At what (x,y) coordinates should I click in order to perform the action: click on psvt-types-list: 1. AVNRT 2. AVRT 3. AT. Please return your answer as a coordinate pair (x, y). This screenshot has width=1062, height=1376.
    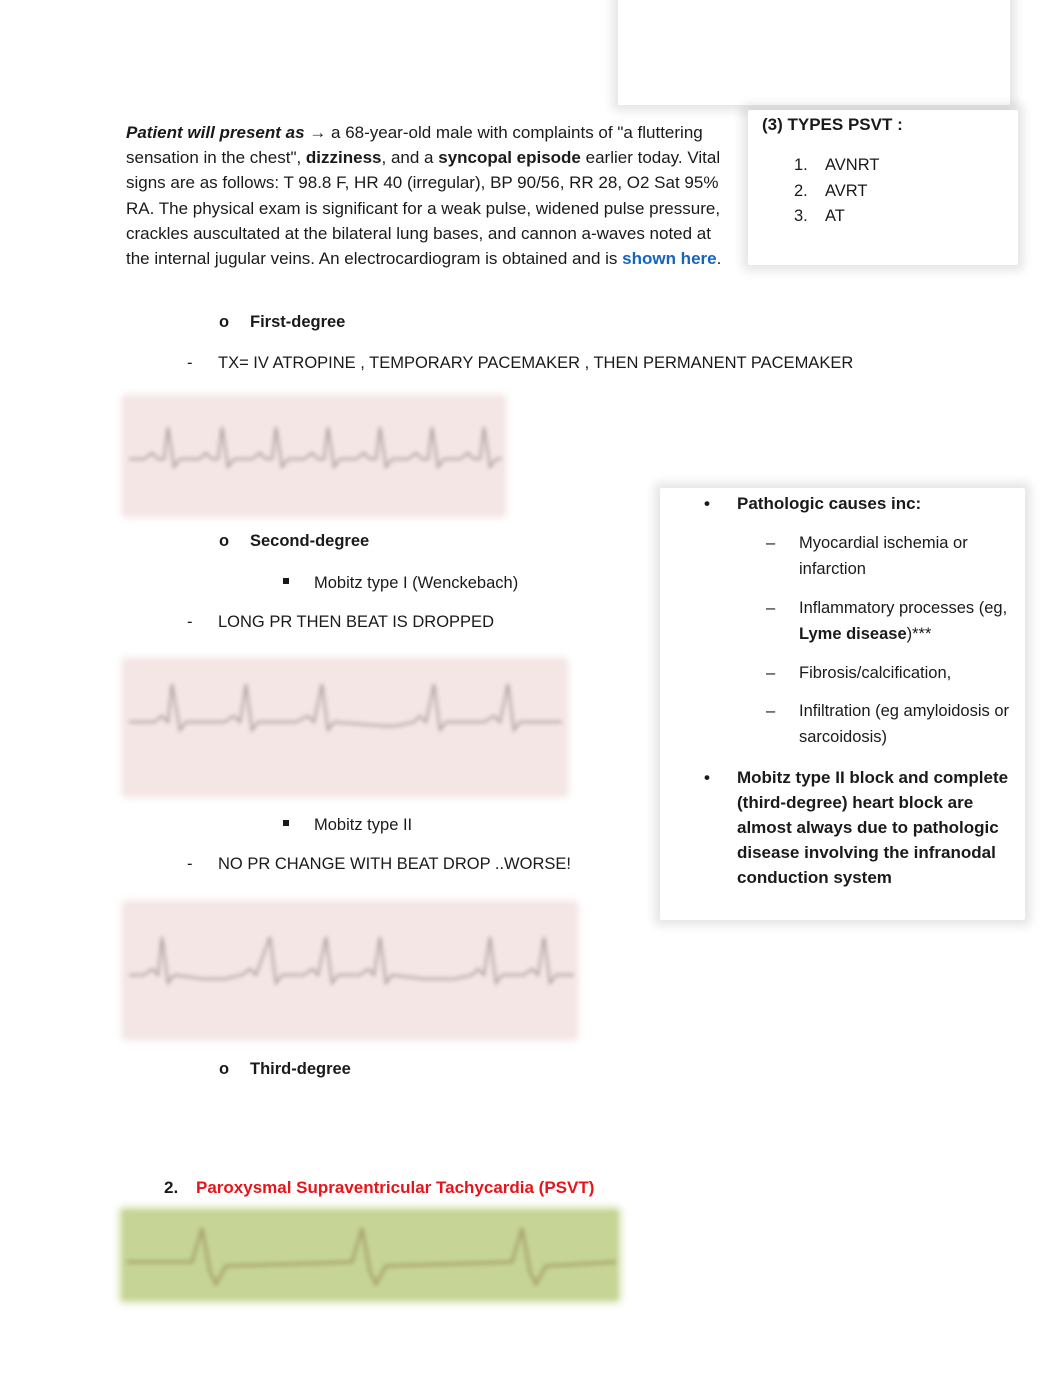
    Looking at the image, I should click on (836, 191).